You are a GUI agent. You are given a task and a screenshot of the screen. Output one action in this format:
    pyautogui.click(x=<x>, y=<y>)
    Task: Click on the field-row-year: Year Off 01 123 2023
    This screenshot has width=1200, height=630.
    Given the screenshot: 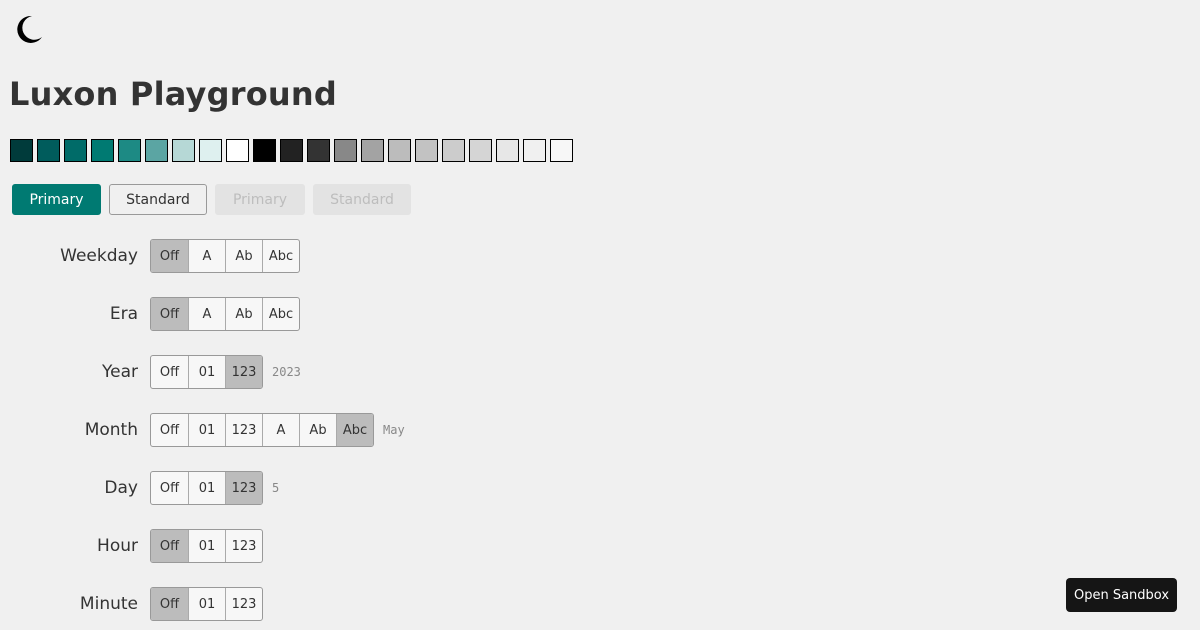 What is the action you would take?
    pyautogui.click(x=150, y=372)
    